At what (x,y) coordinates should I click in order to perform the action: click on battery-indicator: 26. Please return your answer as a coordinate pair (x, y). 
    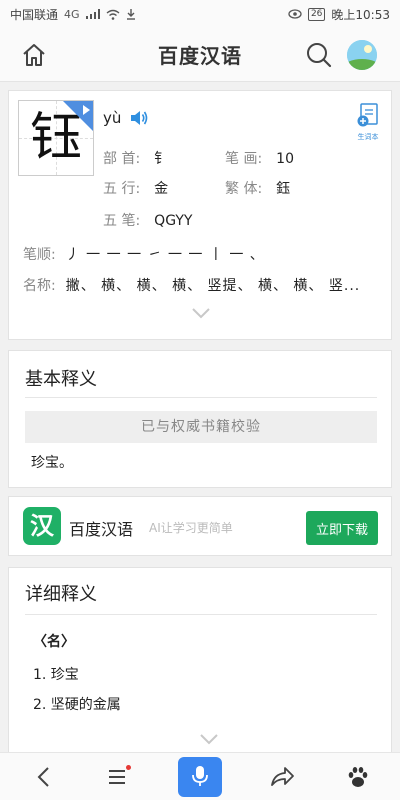
    Looking at the image, I should click on (316, 14).